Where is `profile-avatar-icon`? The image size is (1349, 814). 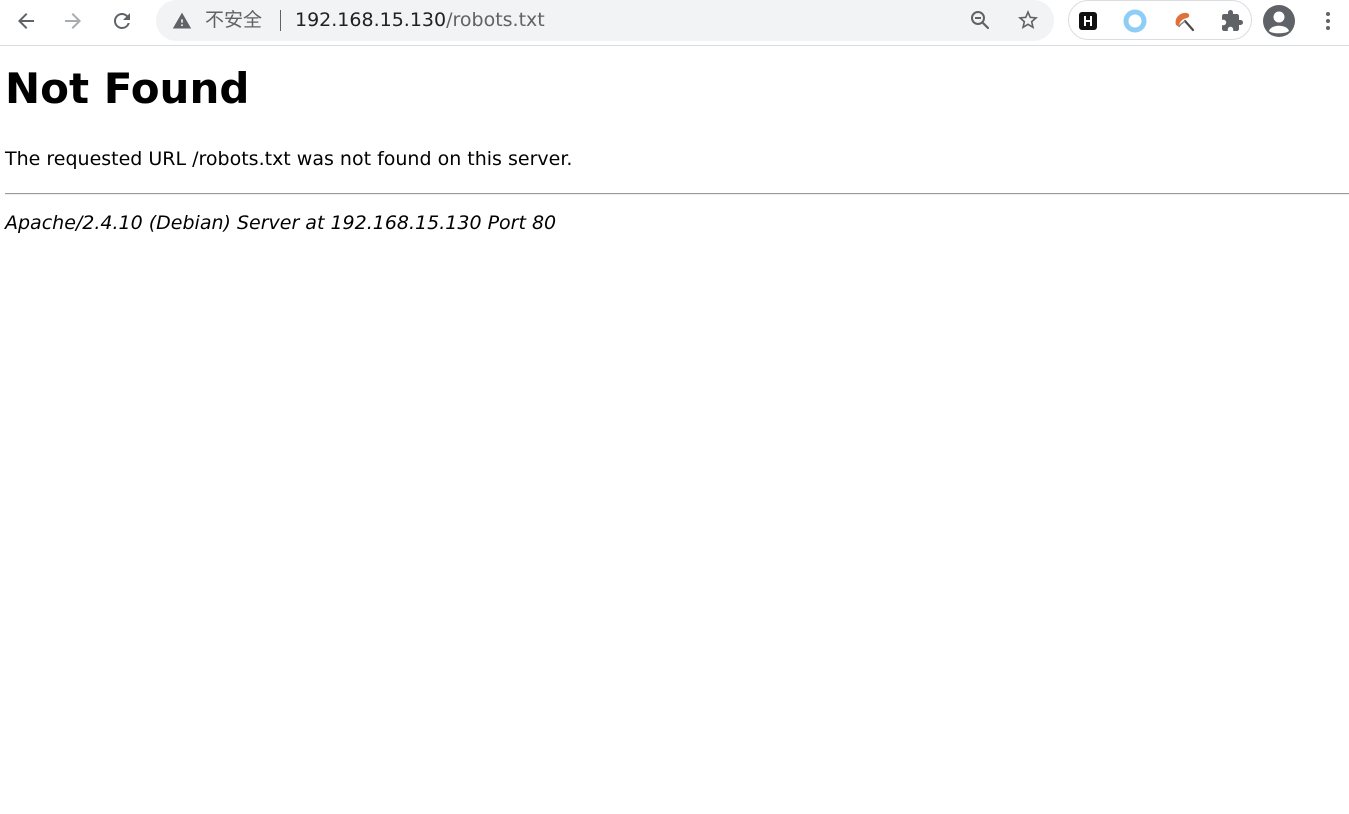
profile-avatar-icon is located at coordinates (1279, 21).